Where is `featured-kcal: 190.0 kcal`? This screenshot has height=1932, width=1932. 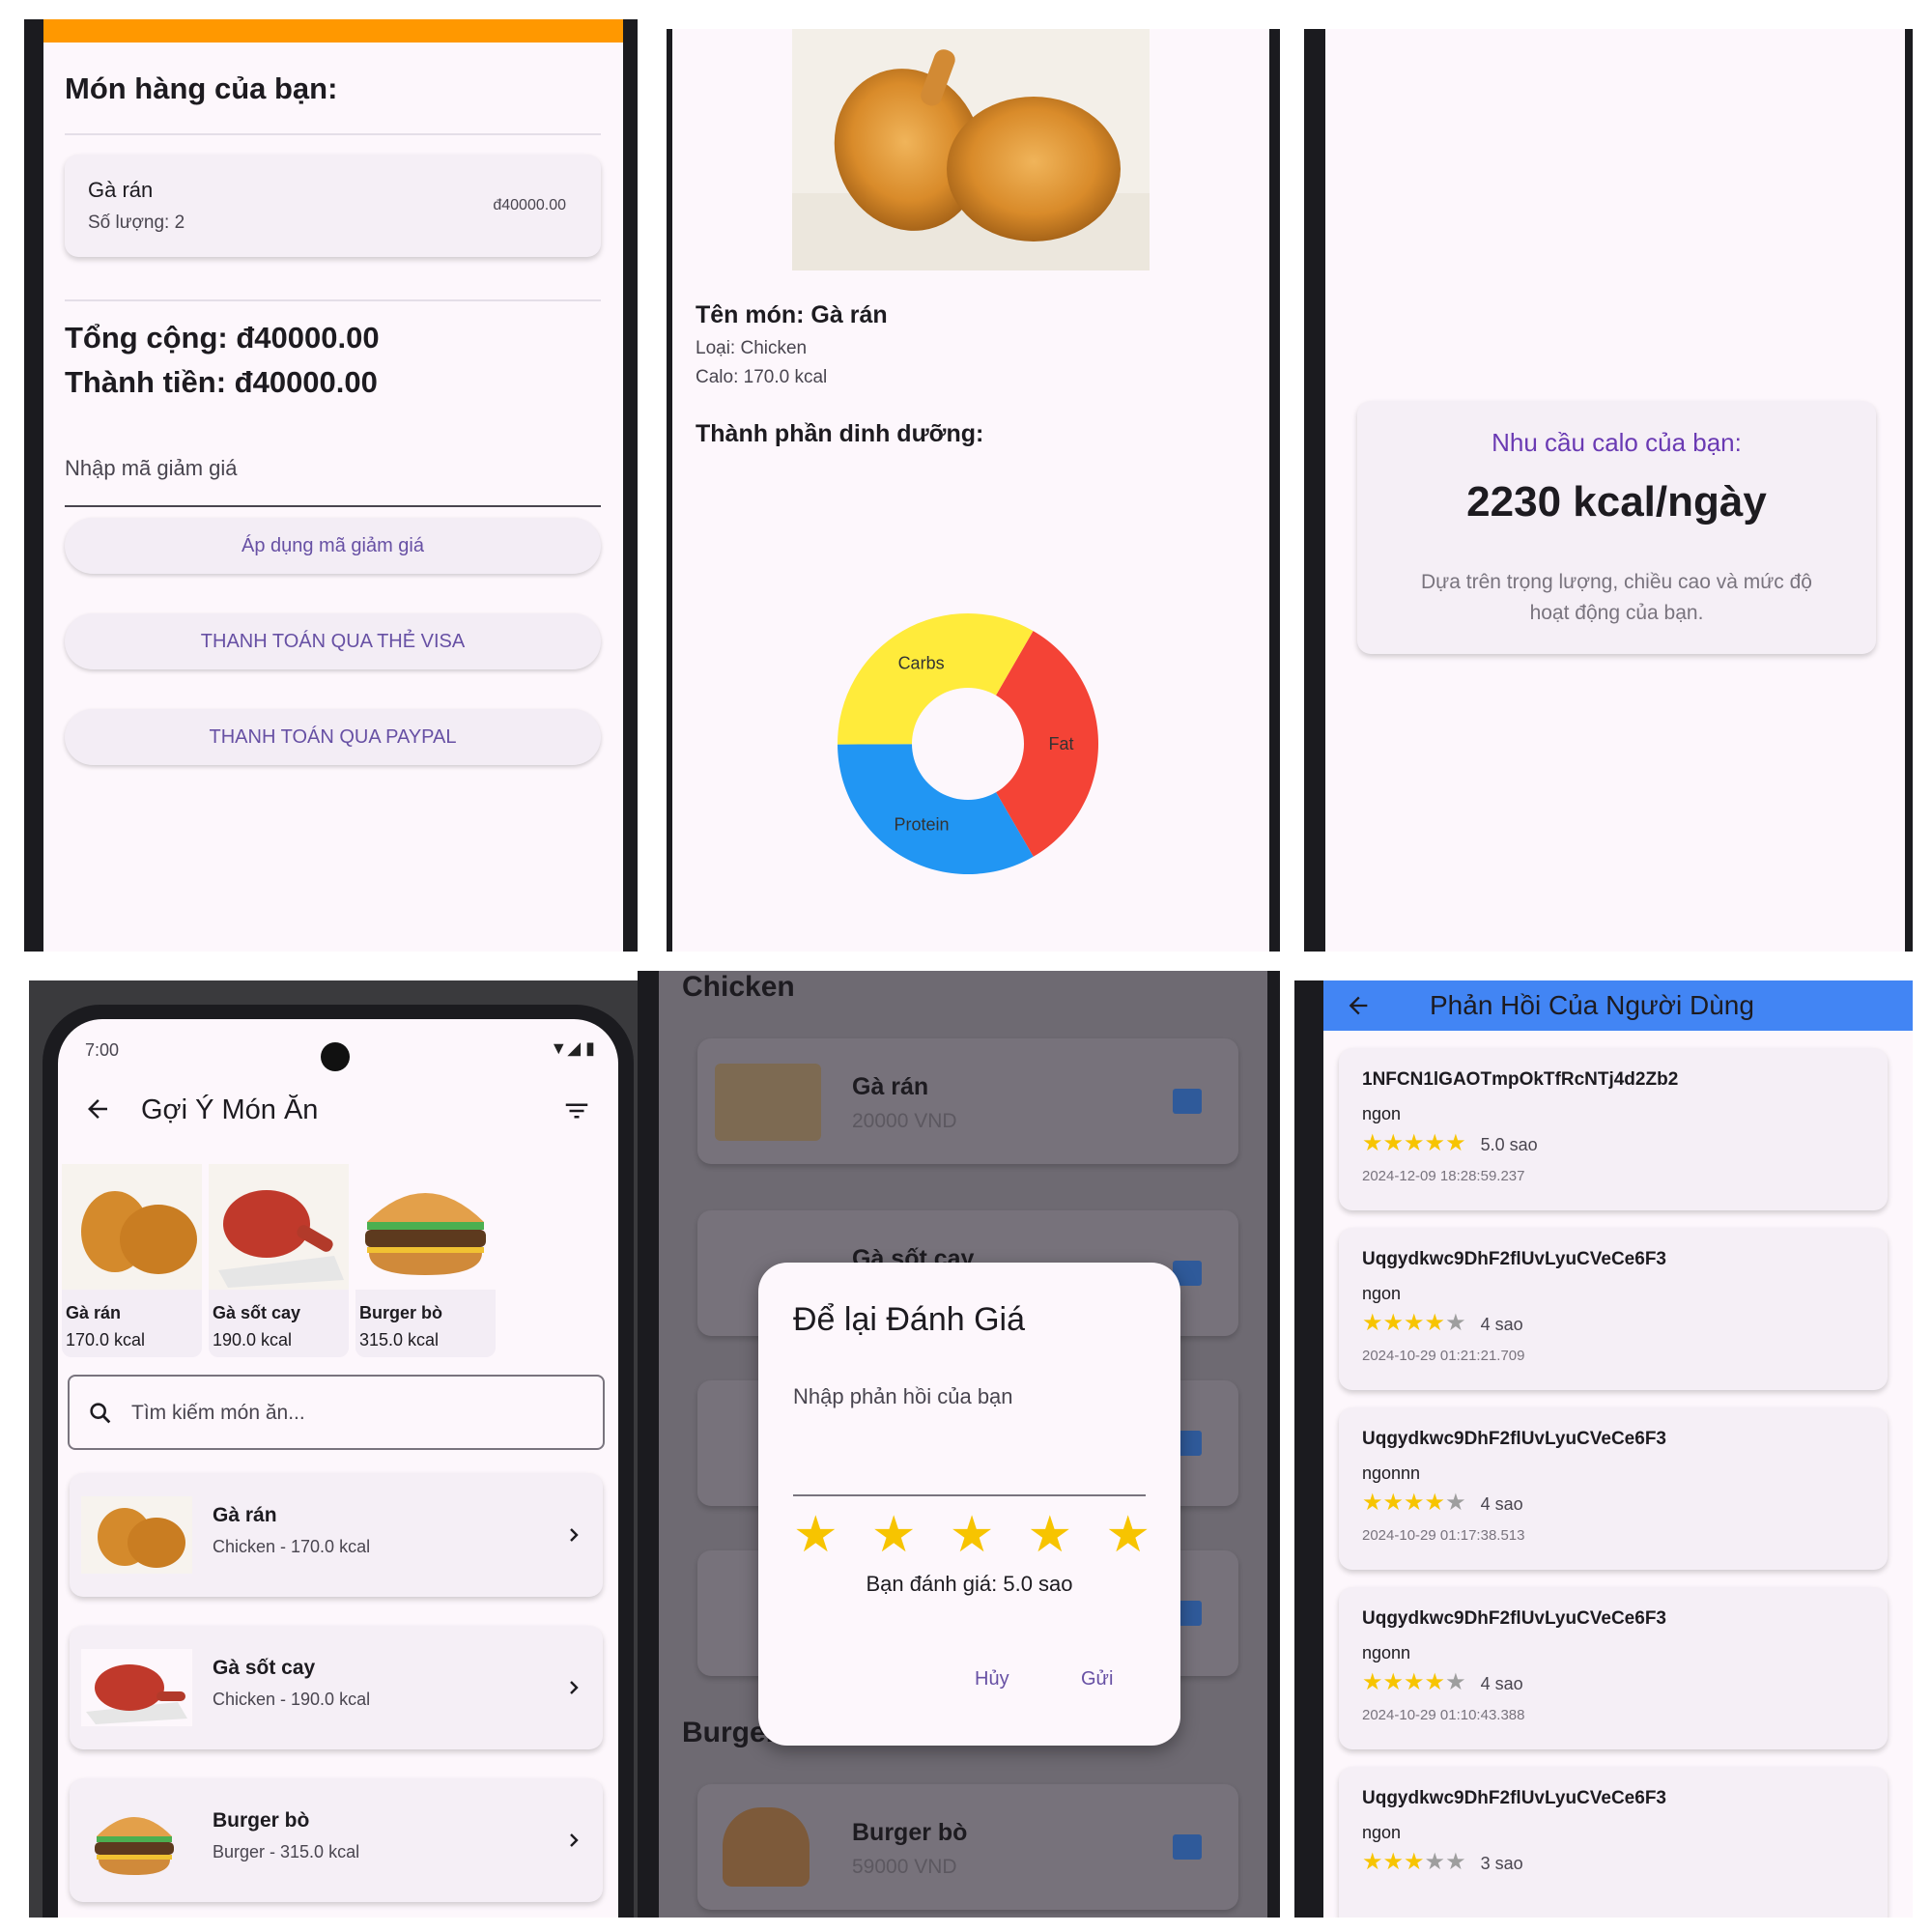
featured-kcal: 190.0 kcal is located at coordinates (253, 1340).